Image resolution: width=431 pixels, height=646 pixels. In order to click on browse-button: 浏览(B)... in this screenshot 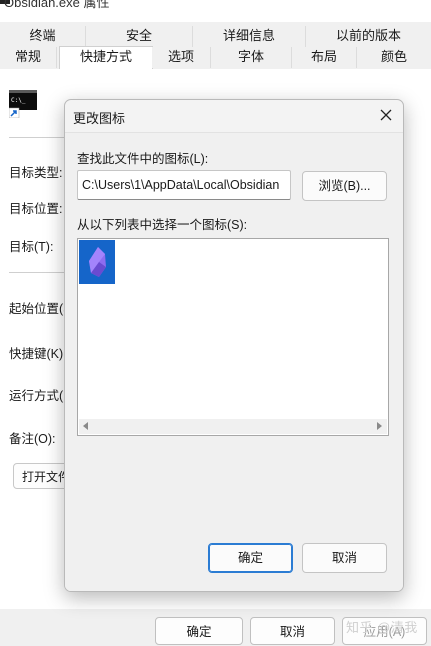, I will do `click(344, 186)`.